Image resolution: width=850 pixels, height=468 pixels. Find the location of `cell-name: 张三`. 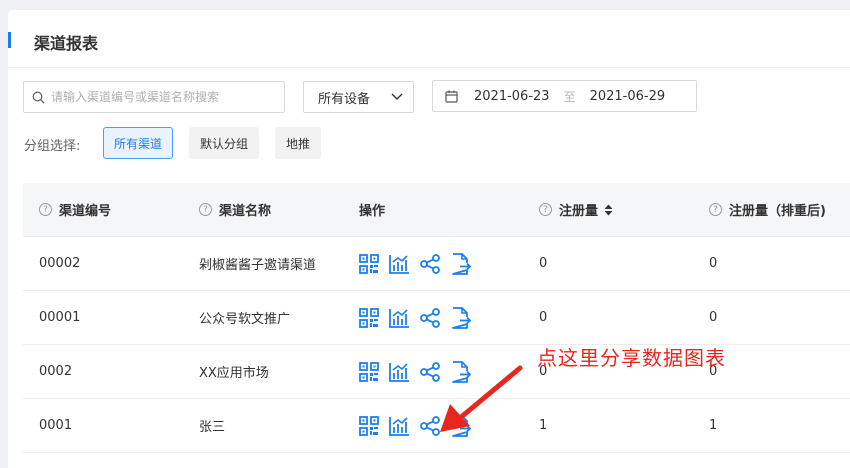

cell-name: 张三 is located at coordinates (212, 427).